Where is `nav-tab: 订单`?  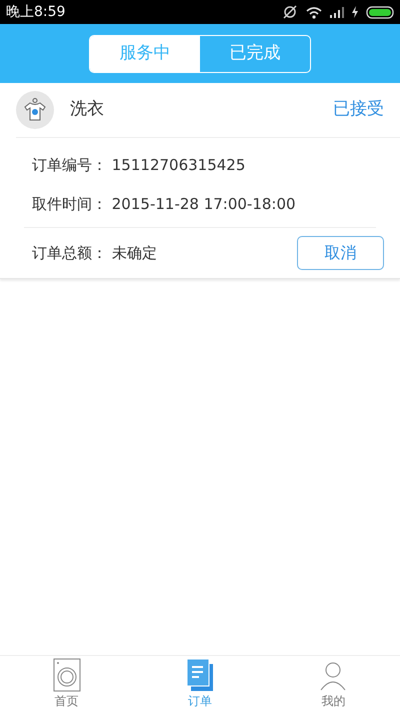 nav-tab: 订单 is located at coordinates (199, 683).